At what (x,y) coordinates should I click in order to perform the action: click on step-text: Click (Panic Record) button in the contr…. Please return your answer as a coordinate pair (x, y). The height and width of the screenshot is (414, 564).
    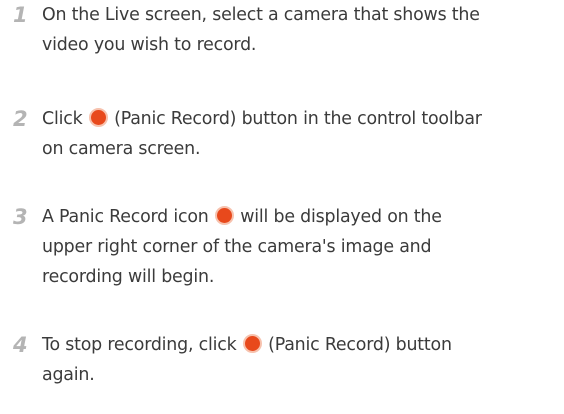
    Looking at the image, I should click on (302, 134).